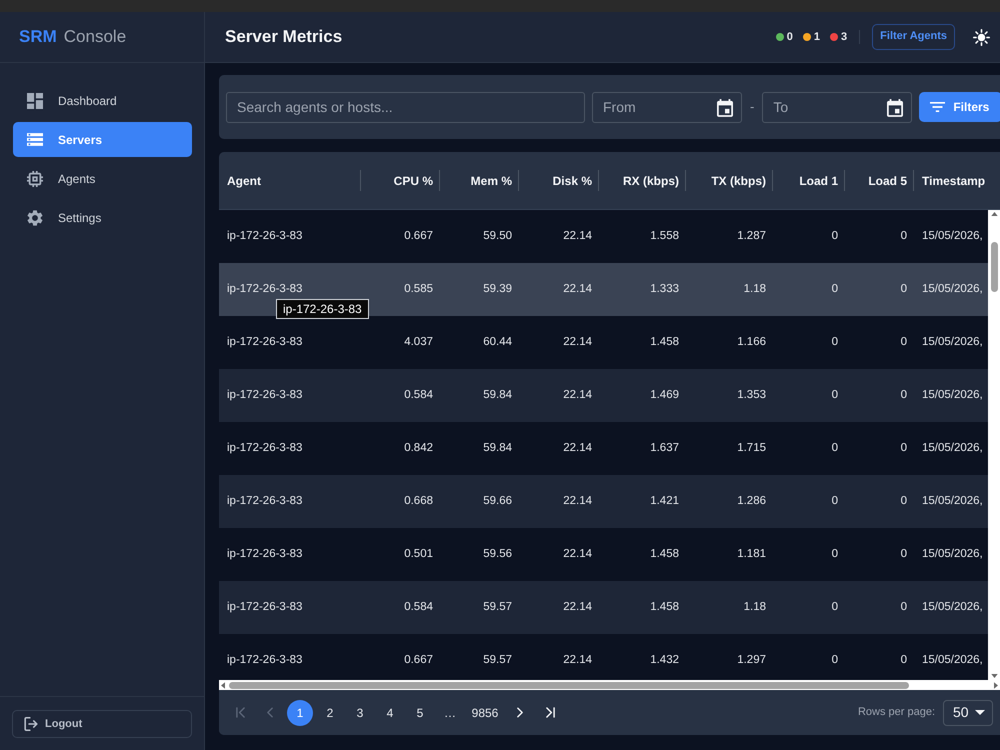 The image size is (1000, 750). I want to click on to-date-field: To, so click(837, 107).